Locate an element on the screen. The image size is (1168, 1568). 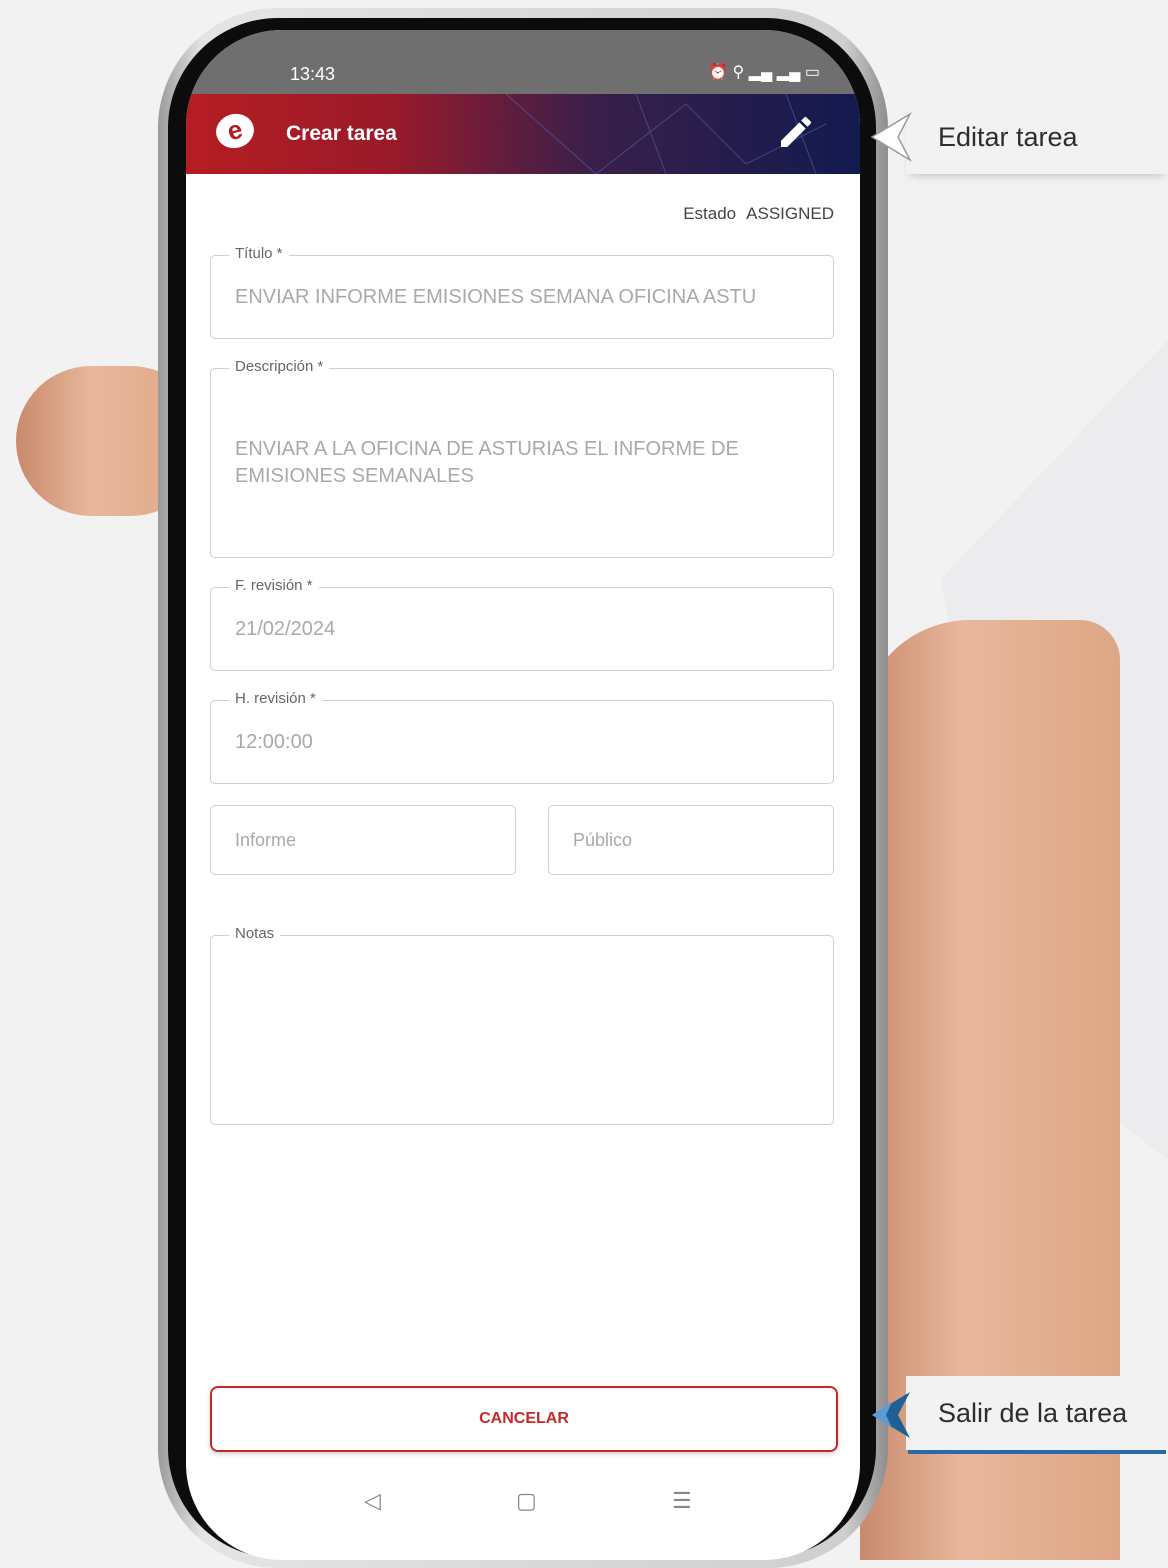
back-nav-icon: ◁ is located at coordinates (372, 1501).